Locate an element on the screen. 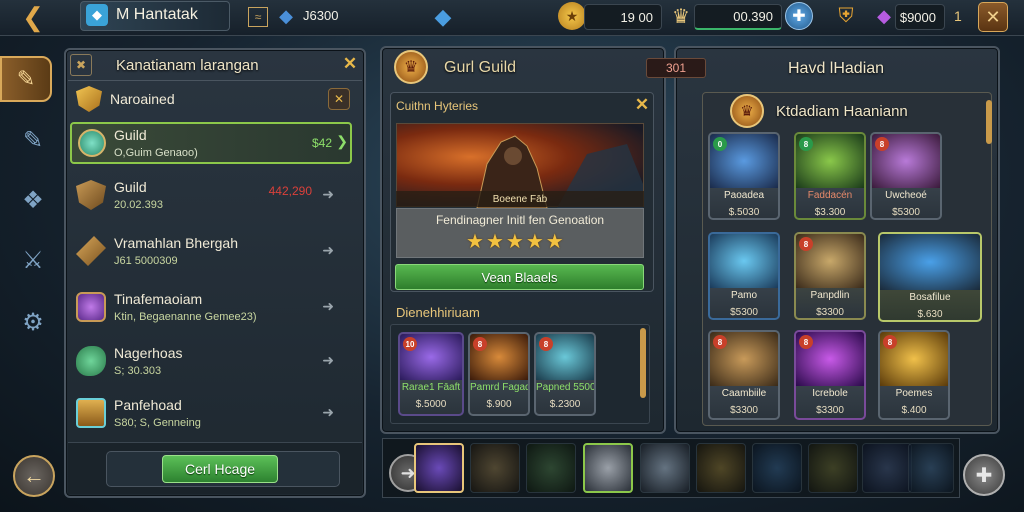 The image size is (1024, 512). hero-name: Boeene Fāb is located at coordinates (520, 199).